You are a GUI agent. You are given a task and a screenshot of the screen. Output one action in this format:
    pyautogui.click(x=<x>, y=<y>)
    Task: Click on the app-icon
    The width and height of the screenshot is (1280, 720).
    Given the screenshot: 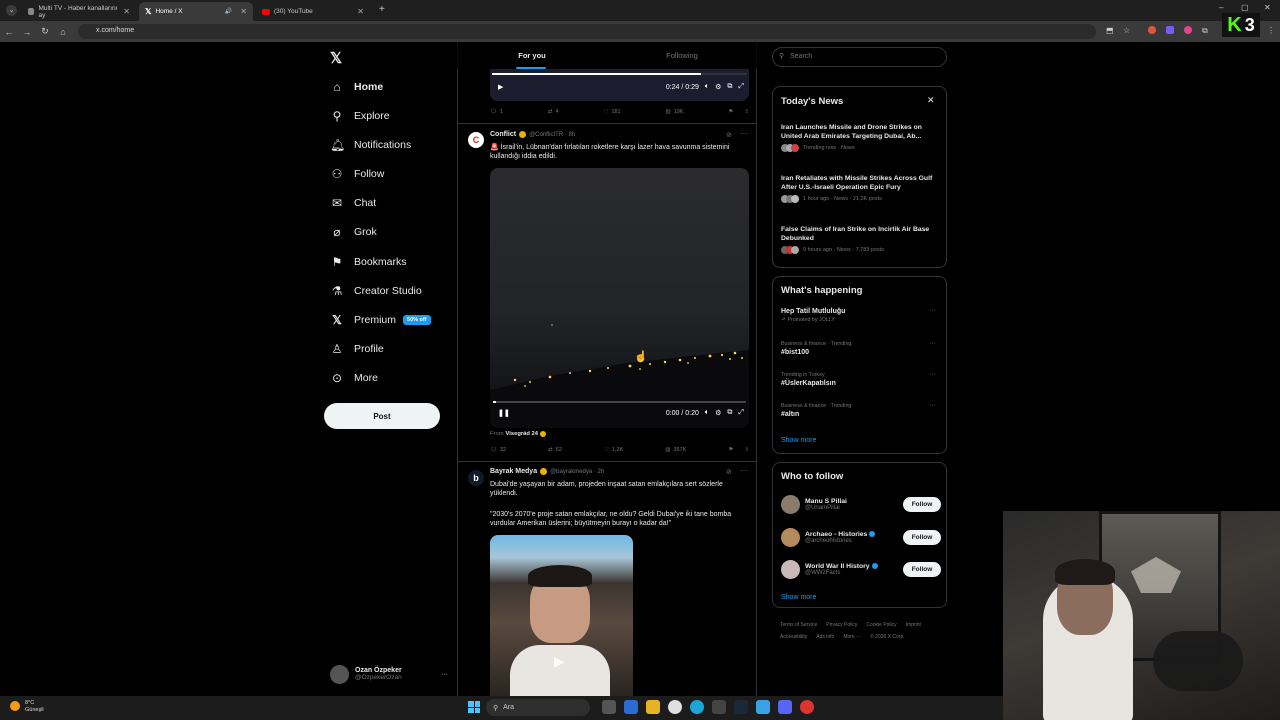 What is the action you would take?
    pyautogui.click(x=763, y=707)
    